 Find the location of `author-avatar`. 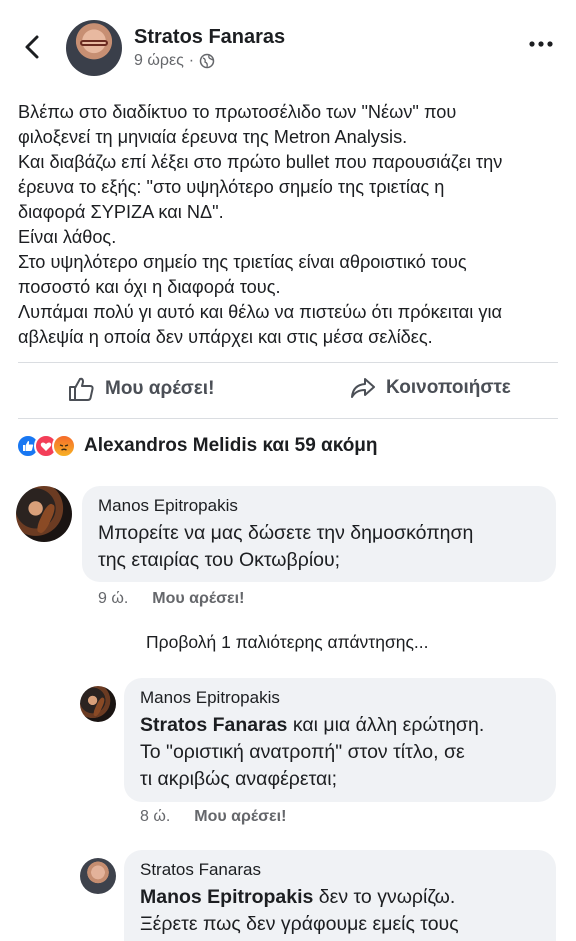

author-avatar is located at coordinates (94, 48).